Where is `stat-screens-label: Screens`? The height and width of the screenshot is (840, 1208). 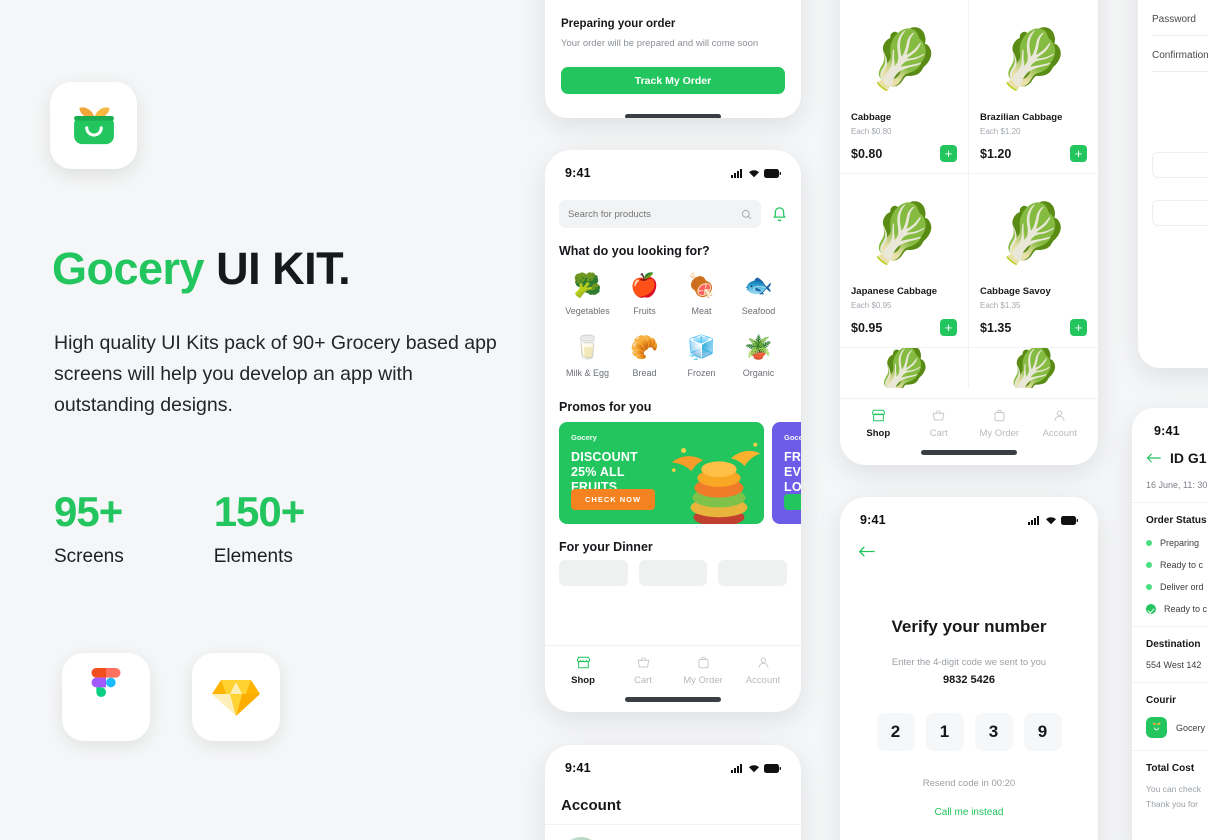 stat-screens-label: Screens is located at coordinates (89, 557).